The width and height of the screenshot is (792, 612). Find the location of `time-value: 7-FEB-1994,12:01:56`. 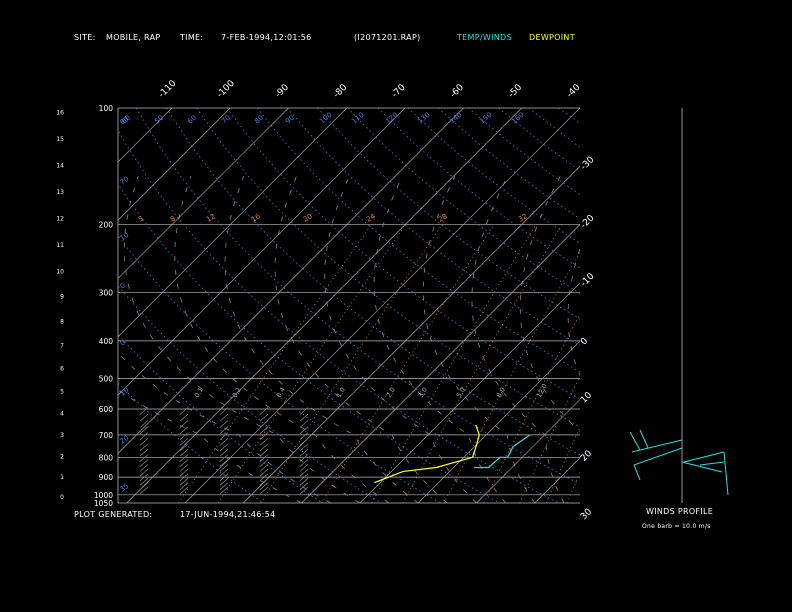

time-value: 7-FEB-1994,12:01:56 is located at coordinates (266, 37).